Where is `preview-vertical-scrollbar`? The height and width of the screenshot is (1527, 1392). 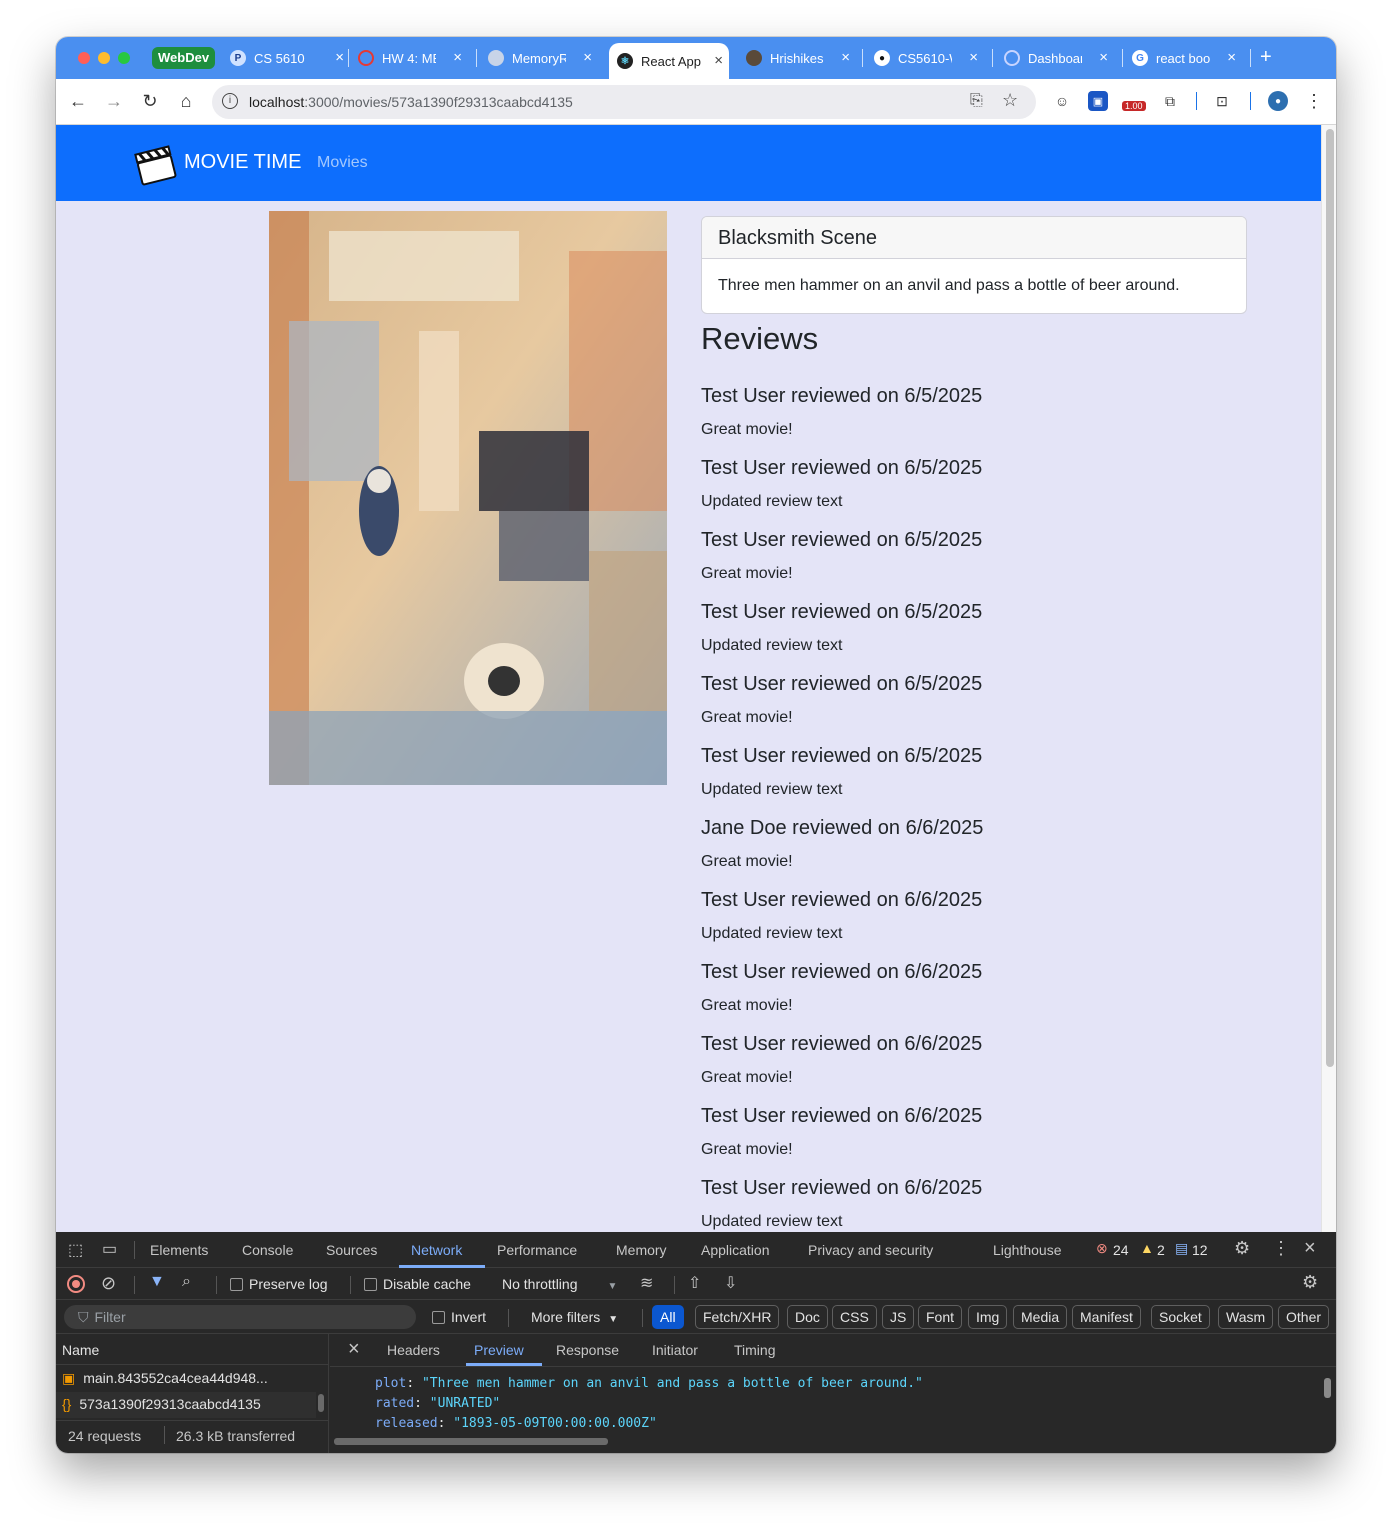 preview-vertical-scrollbar is located at coordinates (1327, 1388).